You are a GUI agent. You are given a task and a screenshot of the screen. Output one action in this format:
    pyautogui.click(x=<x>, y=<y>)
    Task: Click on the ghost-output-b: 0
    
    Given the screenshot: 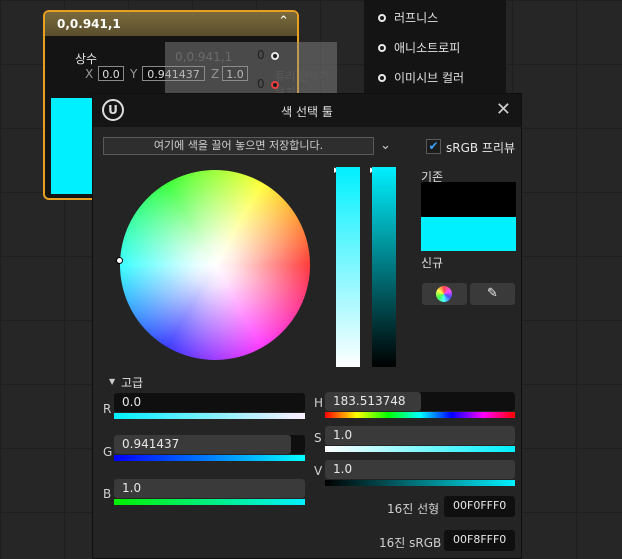 What is the action you would take?
    pyautogui.click(x=268, y=84)
    